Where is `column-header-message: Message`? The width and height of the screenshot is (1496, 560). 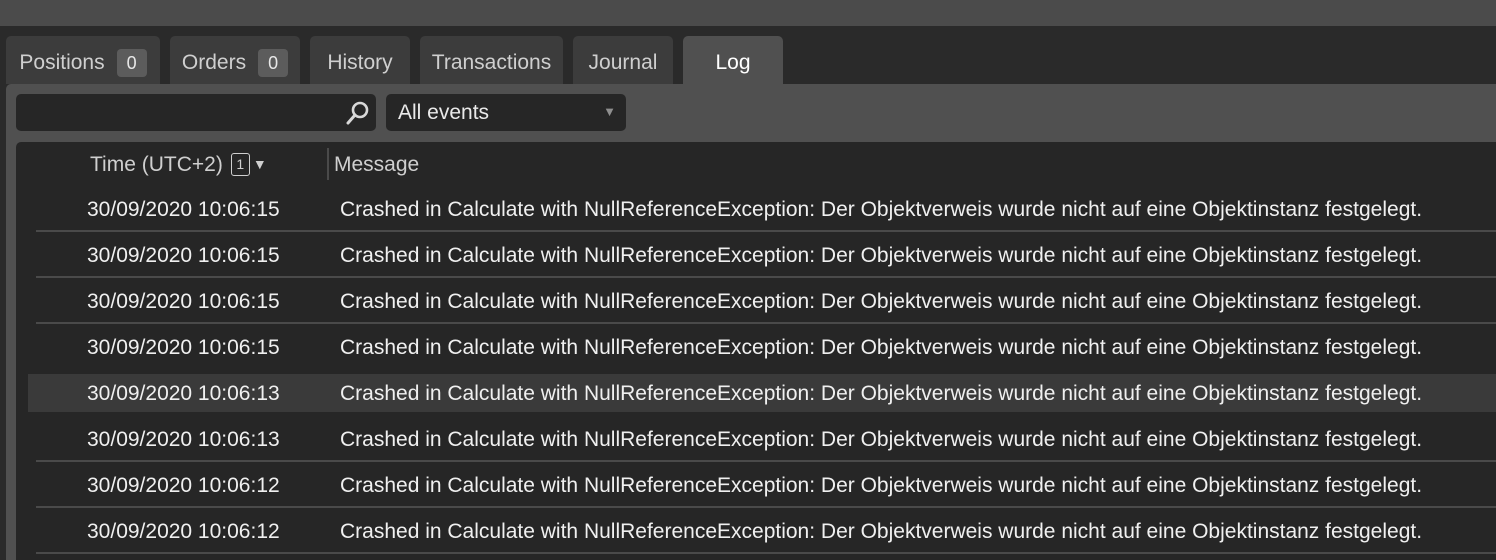
column-header-message: Message is located at coordinates (376, 165).